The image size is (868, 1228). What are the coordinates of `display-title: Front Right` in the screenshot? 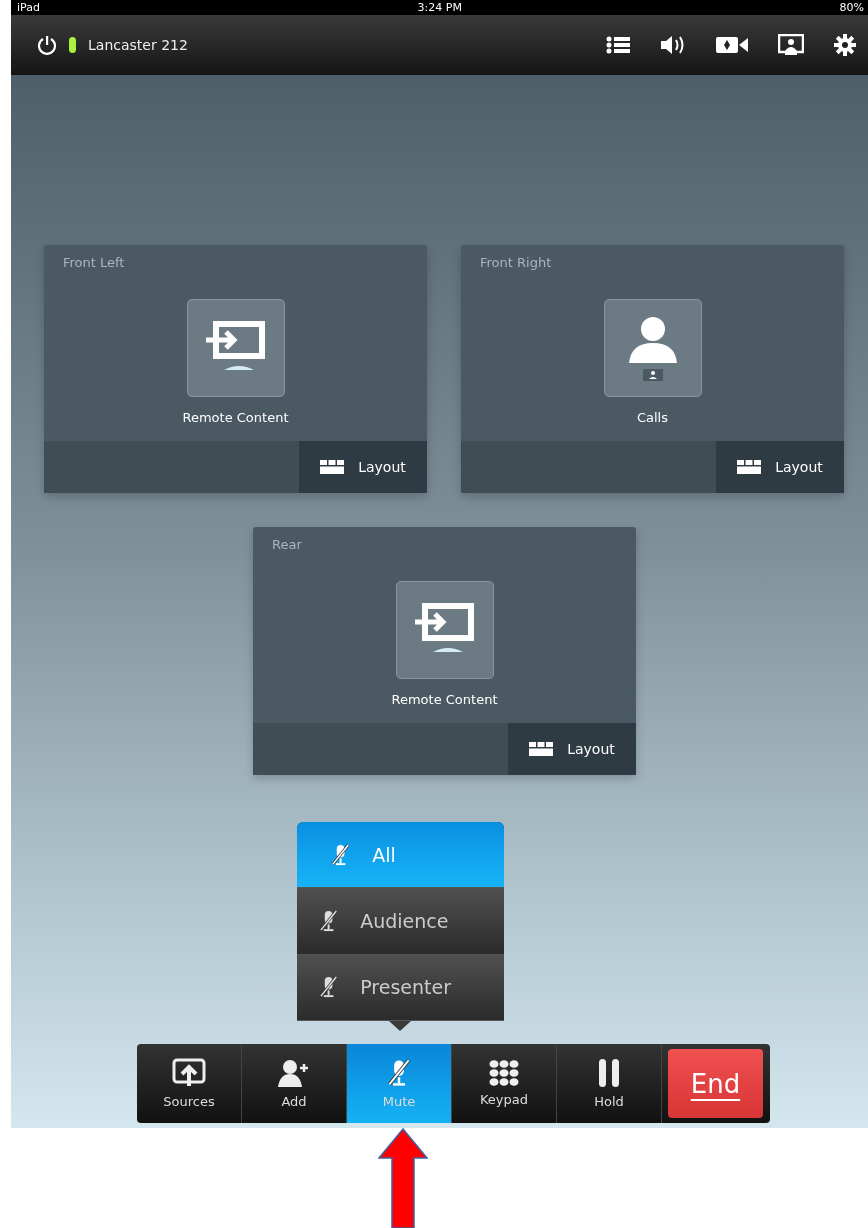 It's located at (516, 263).